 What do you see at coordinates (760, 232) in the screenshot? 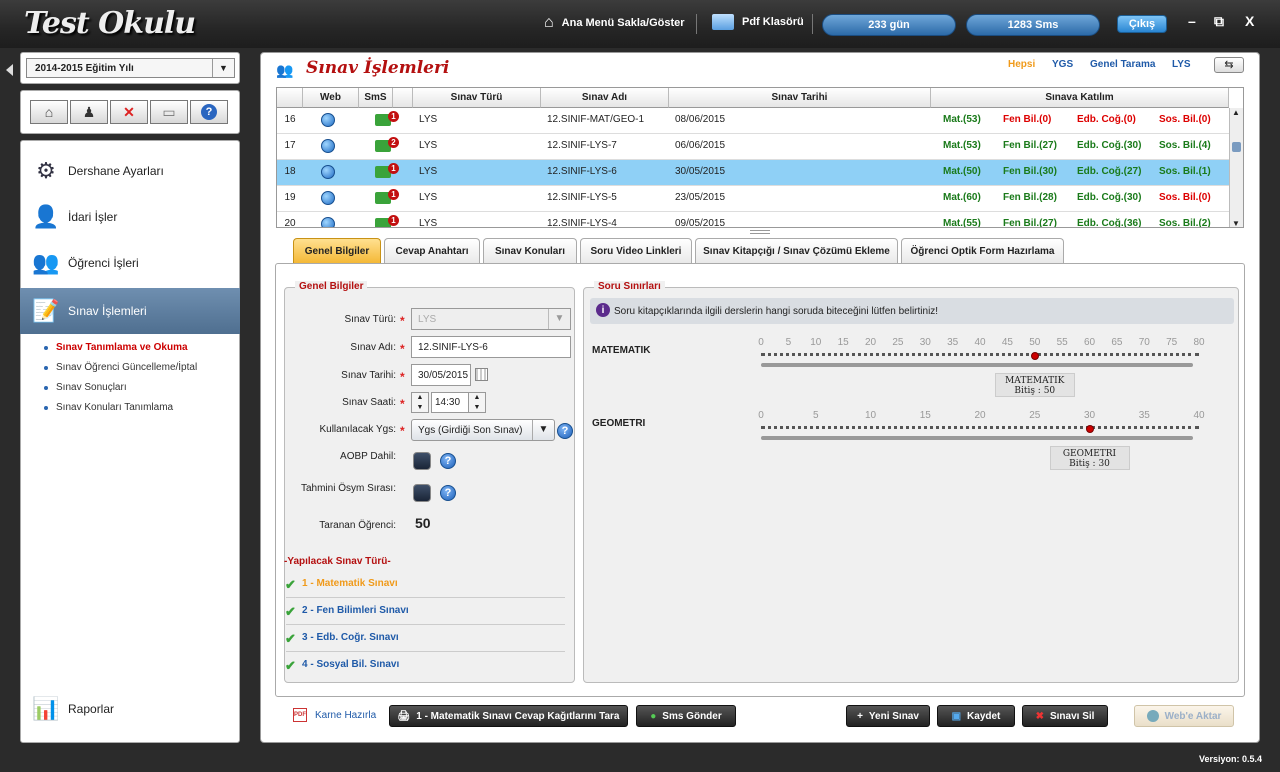
I see `splitter-handle` at bounding box center [760, 232].